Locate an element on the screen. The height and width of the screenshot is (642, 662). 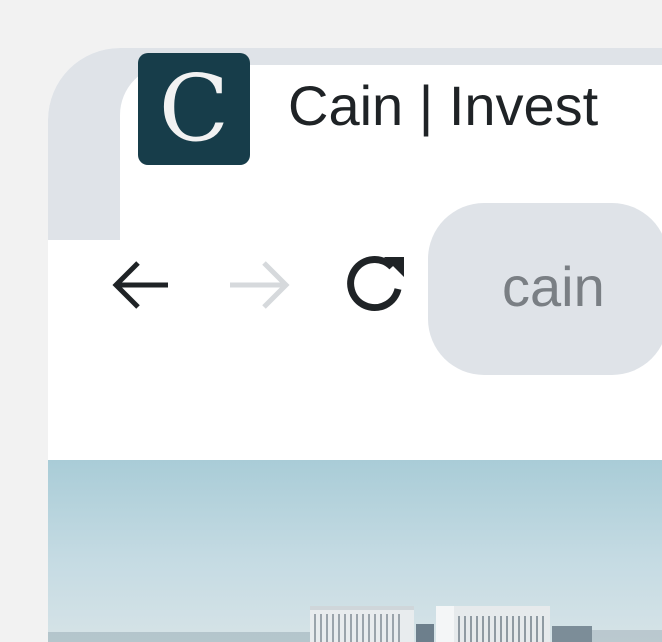
reload-icon is located at coordinates (375, 284).